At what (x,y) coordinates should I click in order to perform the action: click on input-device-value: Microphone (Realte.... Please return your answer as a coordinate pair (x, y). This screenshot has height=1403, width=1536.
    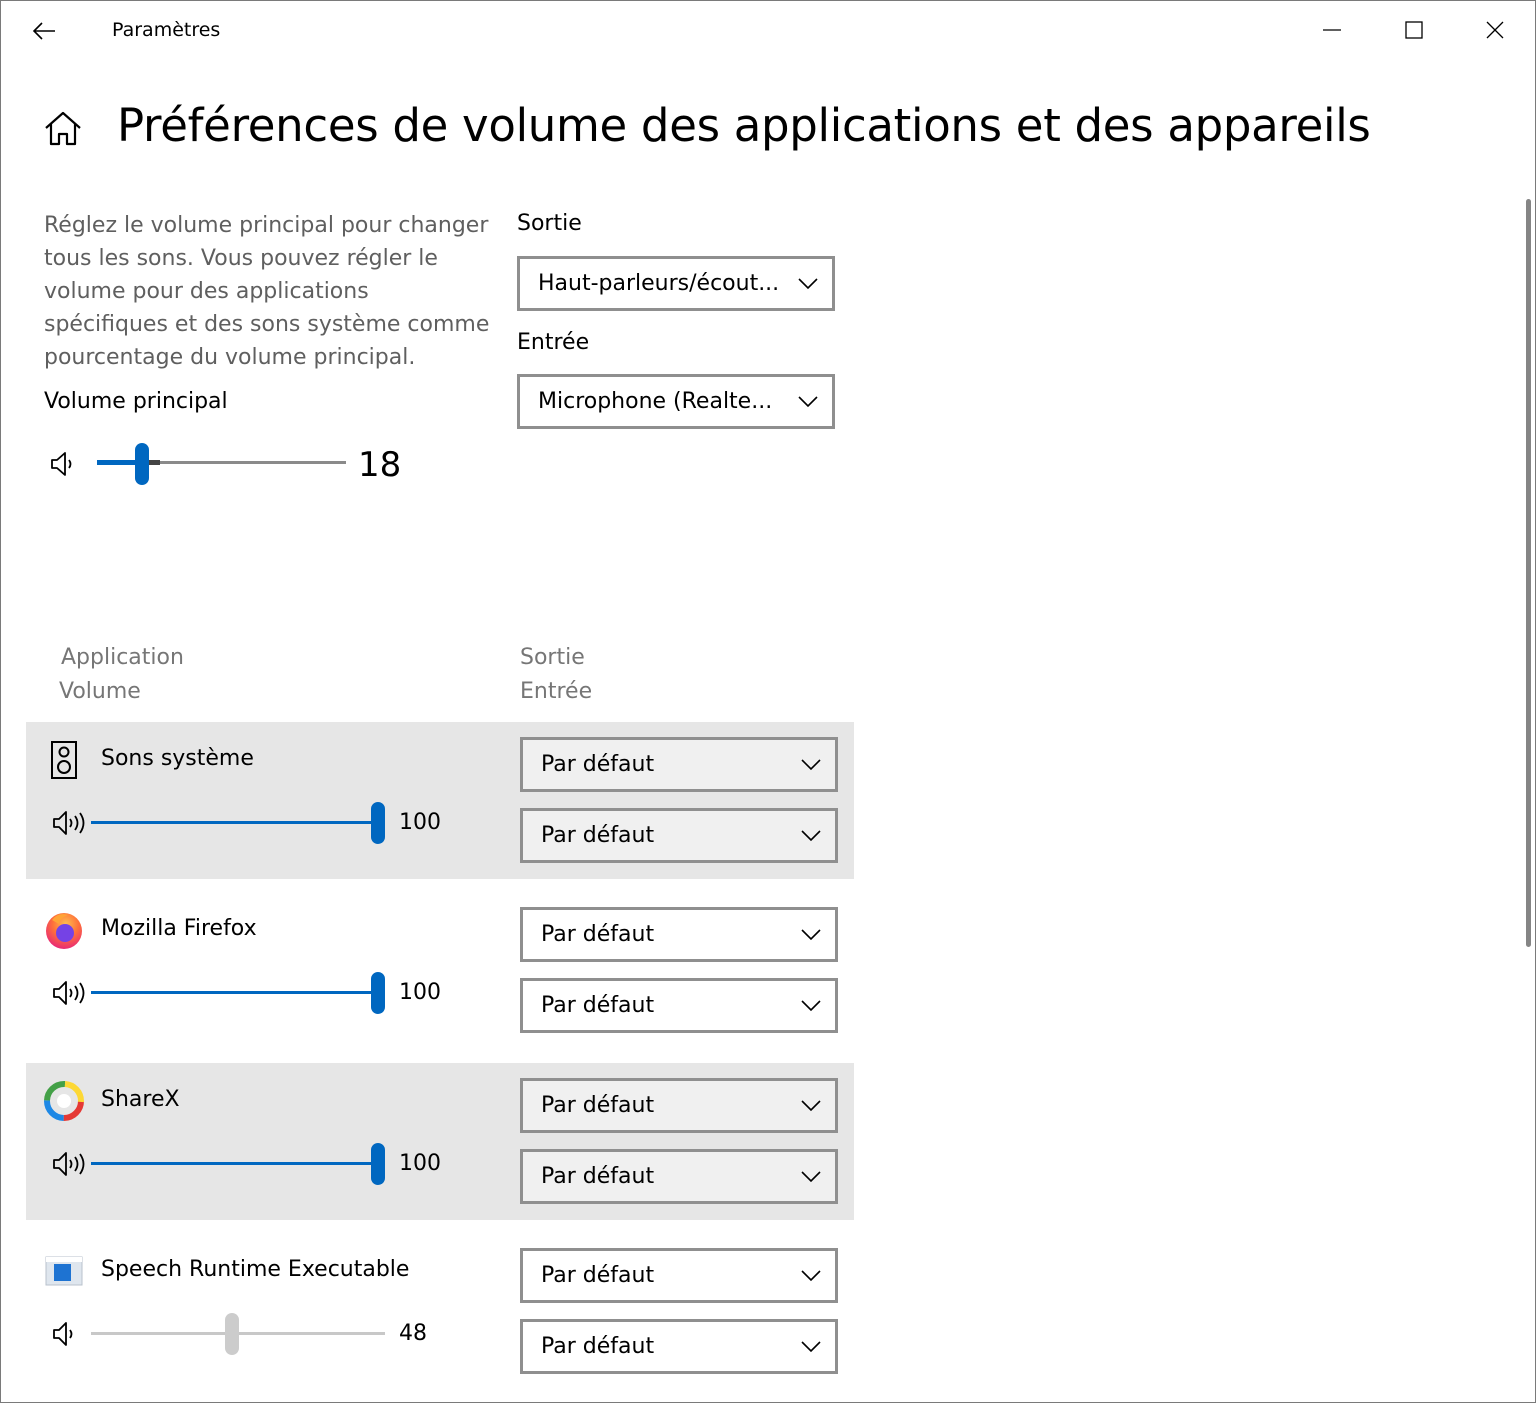
    Looking at the image, I should click on (655, 401).